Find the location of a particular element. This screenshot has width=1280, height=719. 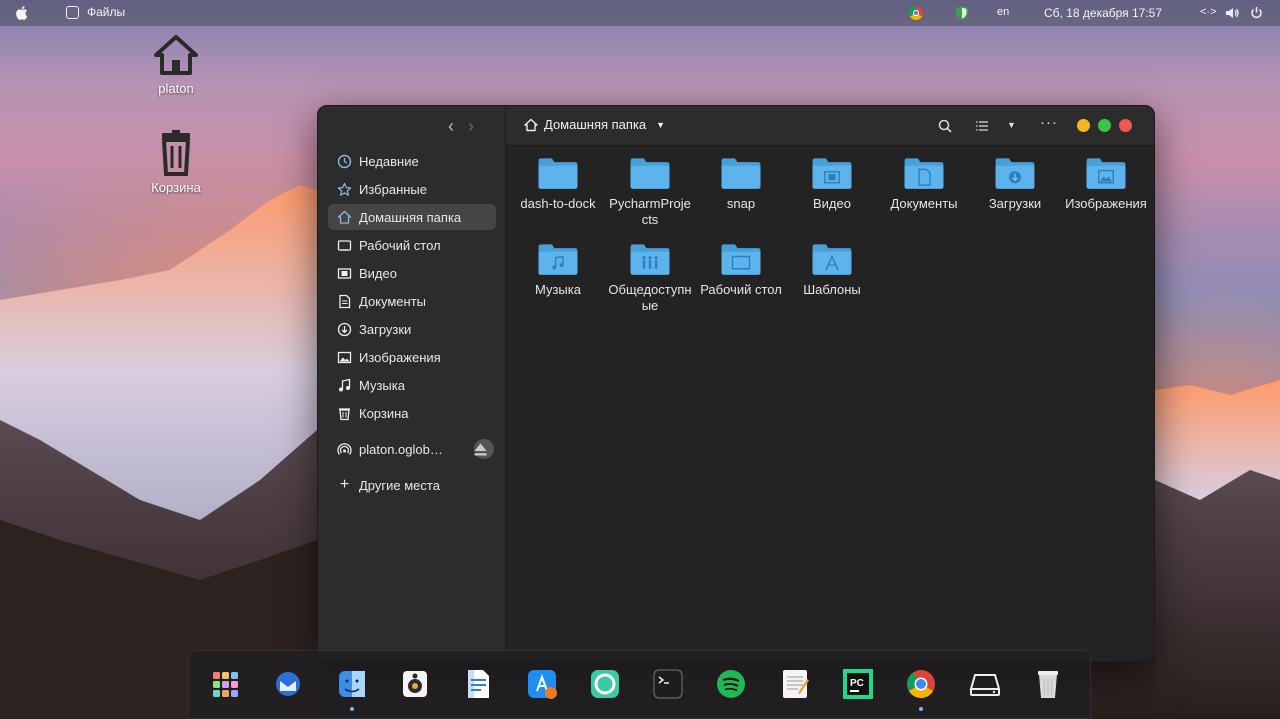

sidebar-item: Рабочий стол is located at coordinates (412, 245).